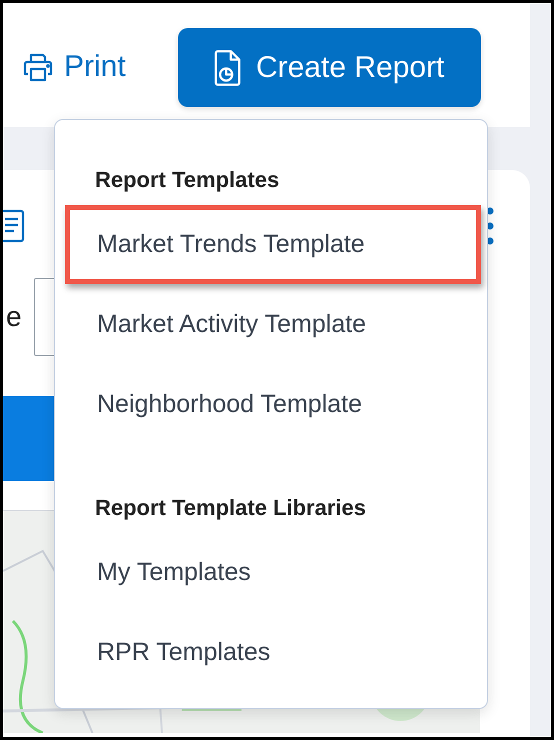 The width and height of the screenshot is (554, 740). What do you see at coordinates (231, 508) in the screenshot?
I see `section-heading: Report Template Libraries` at bounding box center [231, 508].